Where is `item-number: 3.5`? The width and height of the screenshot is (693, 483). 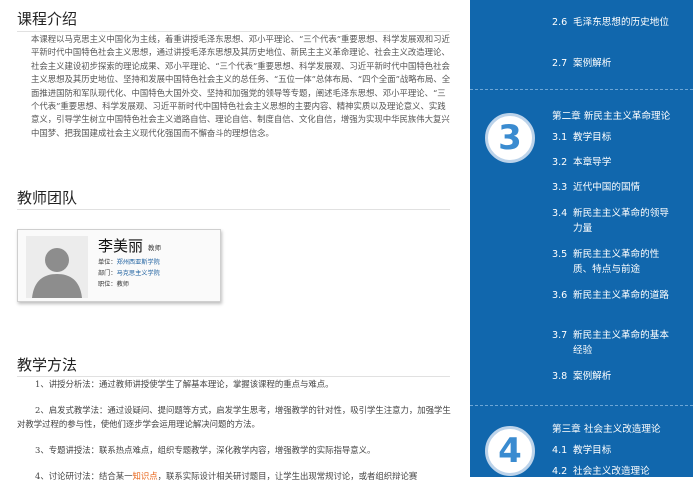
item-number: 3.5 is located at coordinates (560, 254).